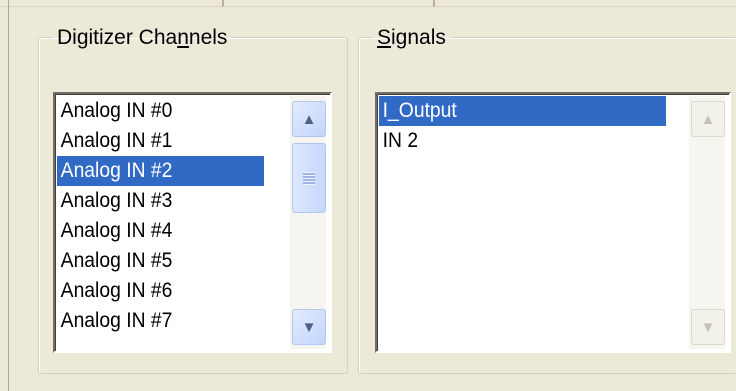 The height and width of the screenshot is (391, 736). What do you see at coordinates (160, 111) in the screenshot?
I see `digitizer-channel-item: Analog IN #0` at bounding box center [160, 111].